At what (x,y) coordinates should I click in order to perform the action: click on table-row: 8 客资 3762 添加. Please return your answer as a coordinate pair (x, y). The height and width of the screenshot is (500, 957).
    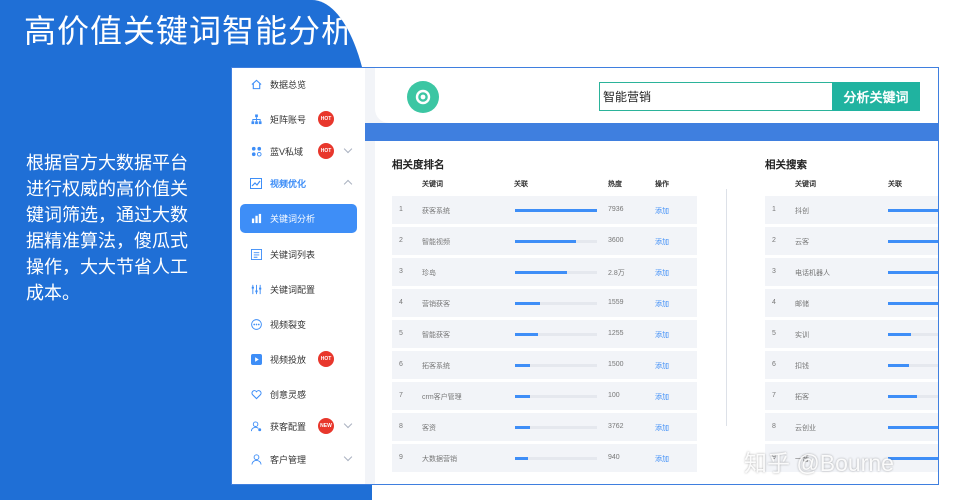
    Looking at the image, I should click on (544, 427).